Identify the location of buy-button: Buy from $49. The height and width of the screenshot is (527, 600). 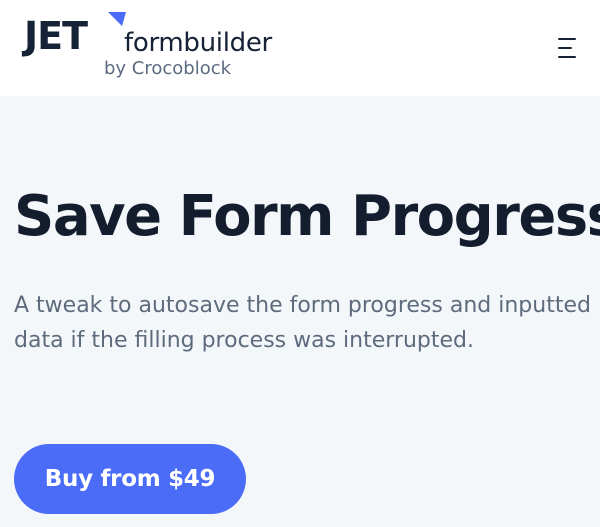
(130, 479).